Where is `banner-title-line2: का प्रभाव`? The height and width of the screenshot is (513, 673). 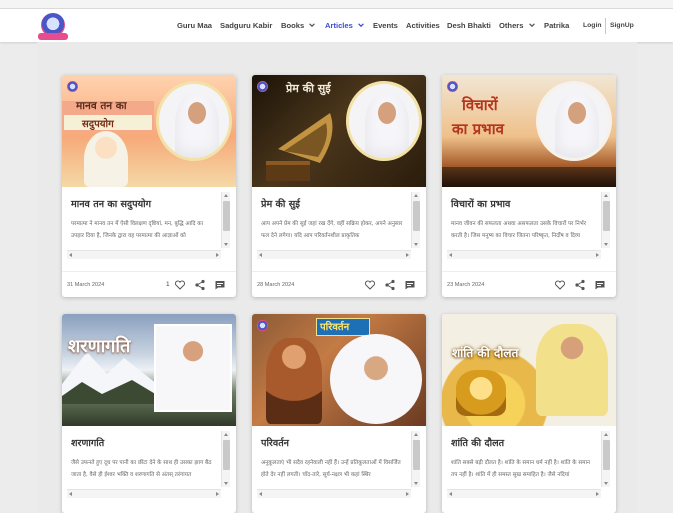 banner-title-line2: का प्रभाव is located at coordinates (478, 129).